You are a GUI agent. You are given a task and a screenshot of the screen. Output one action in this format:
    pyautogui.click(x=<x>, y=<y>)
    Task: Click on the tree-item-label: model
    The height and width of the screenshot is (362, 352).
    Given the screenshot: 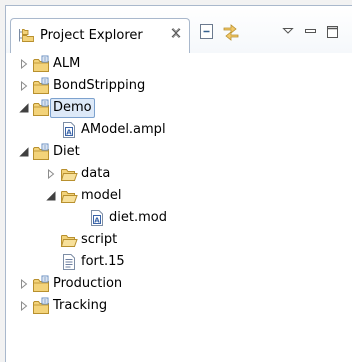 What is the action you would take?
    pyautogui.click(x=101, y=195)
    